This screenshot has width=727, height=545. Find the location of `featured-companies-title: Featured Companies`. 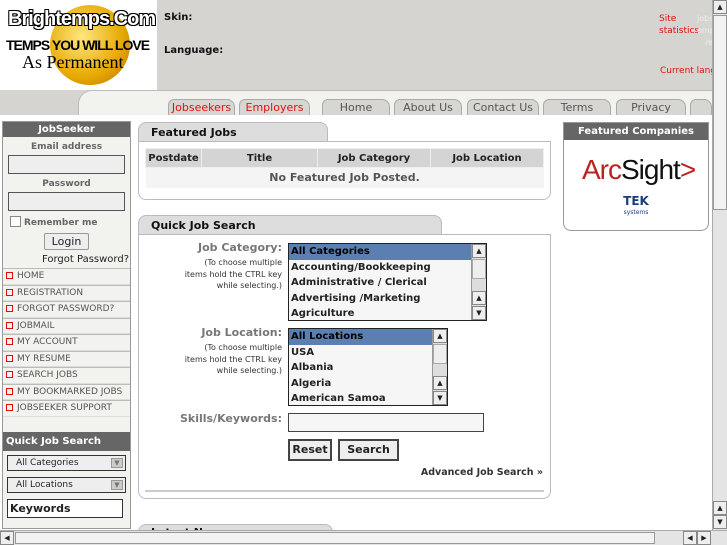

featured-companies-title: Featured Companies is located at coordinates (636, 131).